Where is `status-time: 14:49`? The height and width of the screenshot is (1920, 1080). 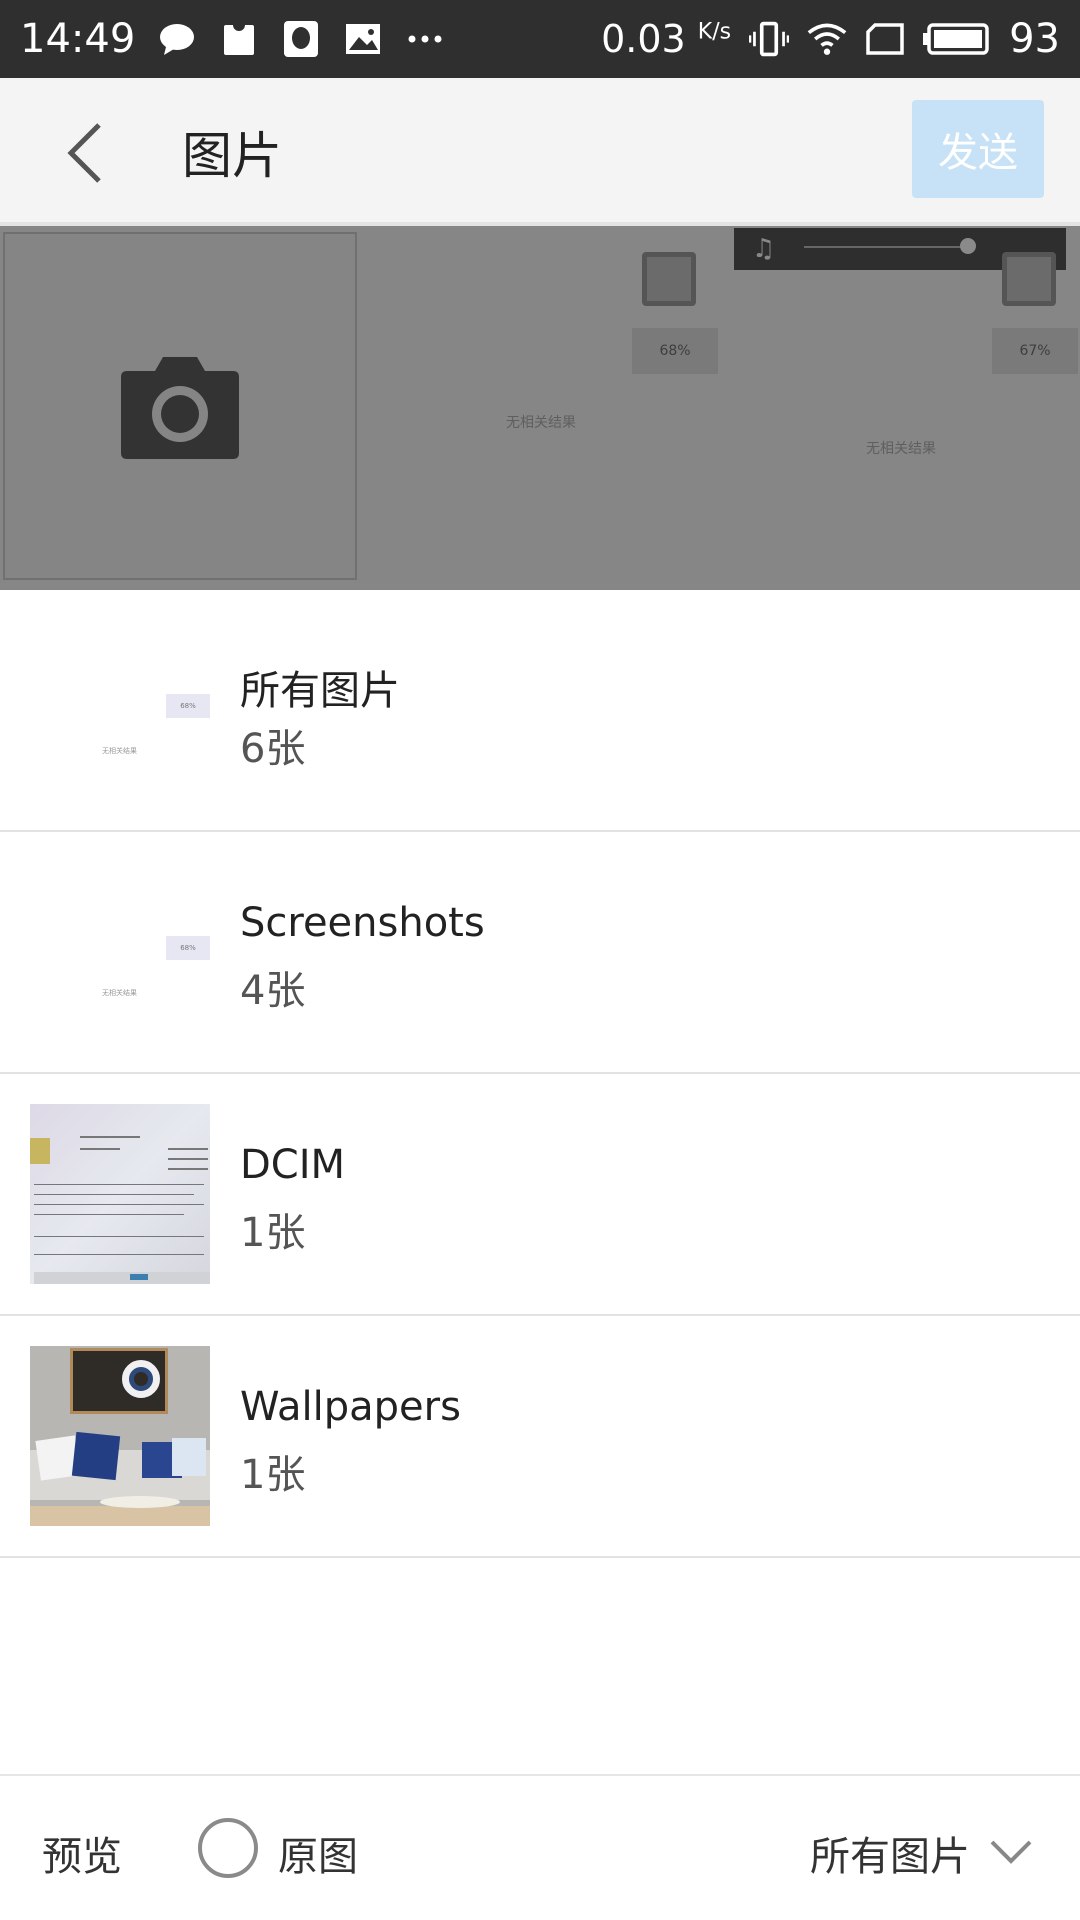
status-time: 14:49 is located at coordinates (78, 39).